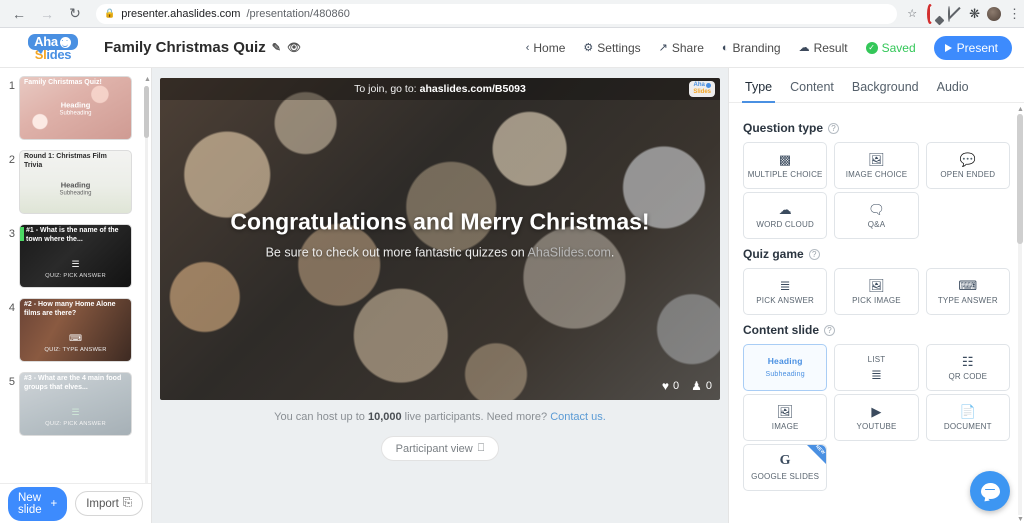 The width and height of the screenshot is (1024, 523). What do you see at coordinates (619, 47) in the screenshot?
I see `nav-label-settings: Settings` at bounding box center [619, 47].